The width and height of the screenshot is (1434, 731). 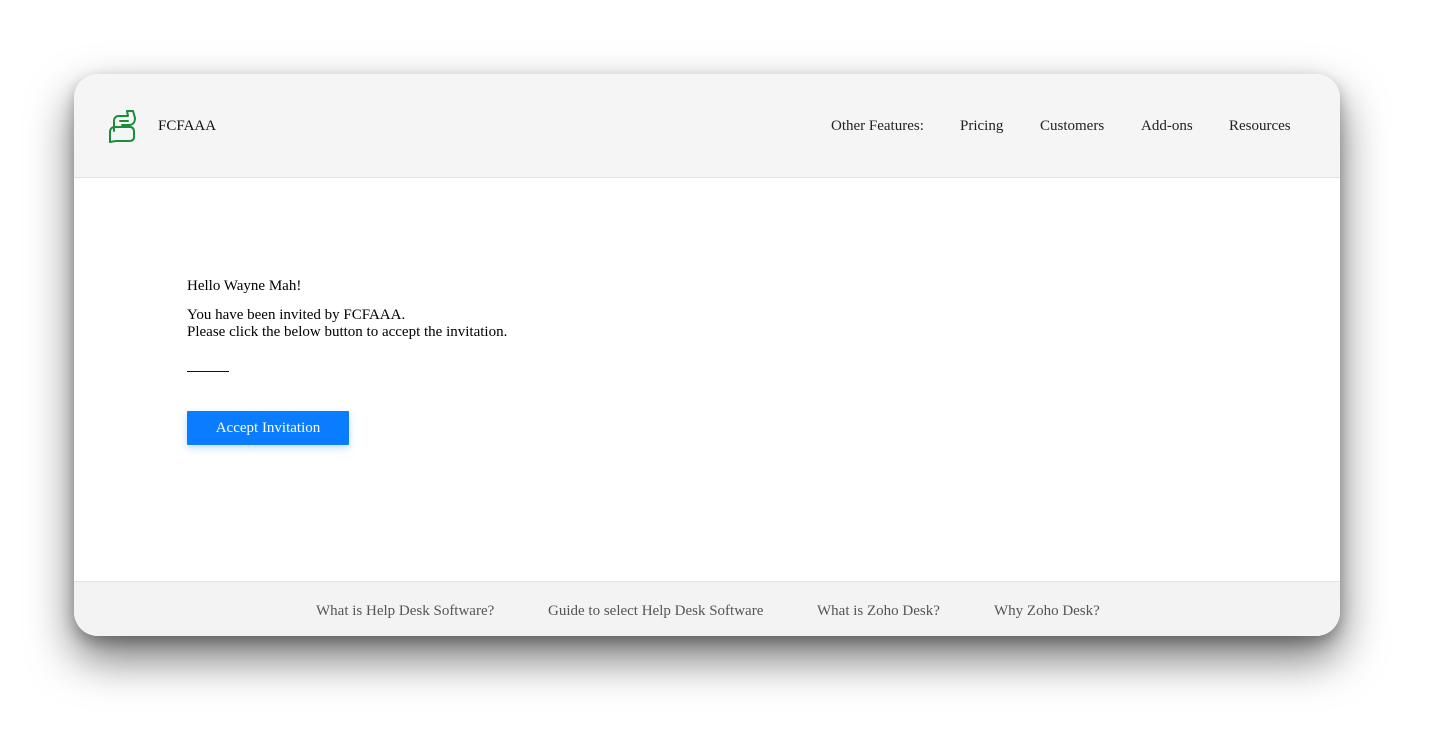 What do you see at coordinates (244, 286) in the screenshot?
I see `greeting-text: Hello Wayne Mah!` at bounding box center [244, 286].